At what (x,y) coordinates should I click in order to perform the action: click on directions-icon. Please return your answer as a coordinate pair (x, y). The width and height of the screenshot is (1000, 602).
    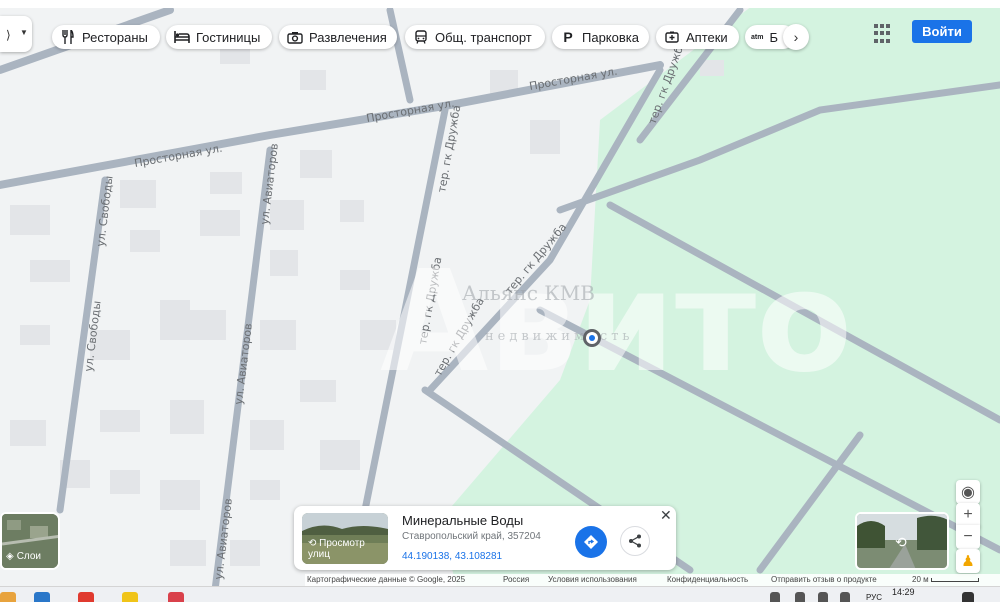
    Looking at the image, I should click on (591, 542).